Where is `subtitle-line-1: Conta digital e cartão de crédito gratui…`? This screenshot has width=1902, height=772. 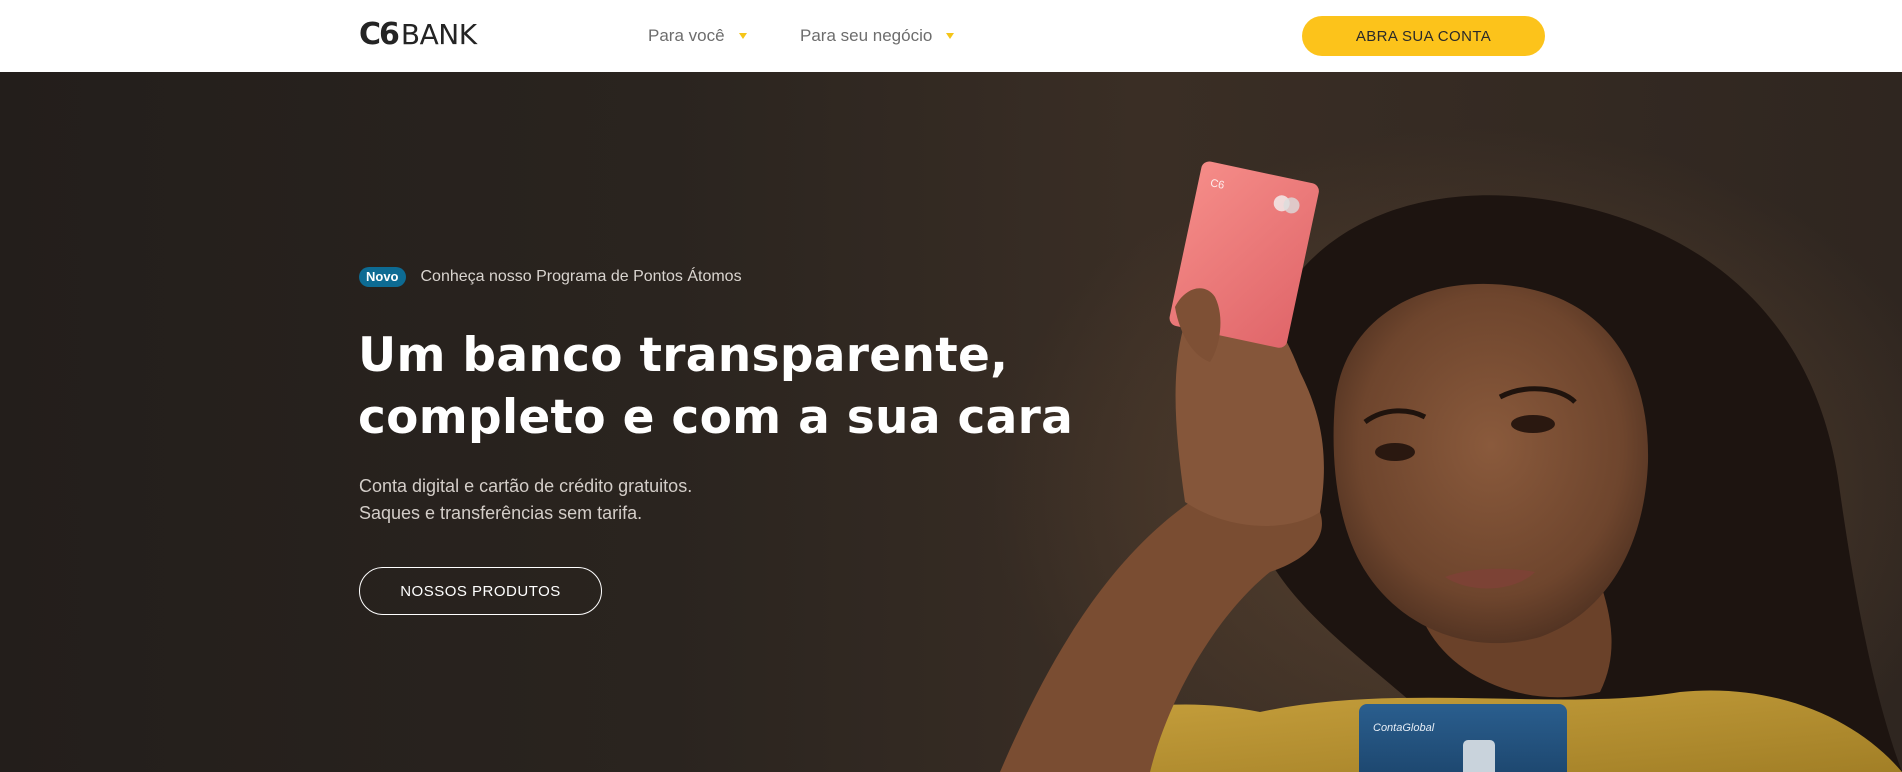
subtitle-line-1: Conta digital e cartão de crédito gratui… is located at coordinates (526, 486).